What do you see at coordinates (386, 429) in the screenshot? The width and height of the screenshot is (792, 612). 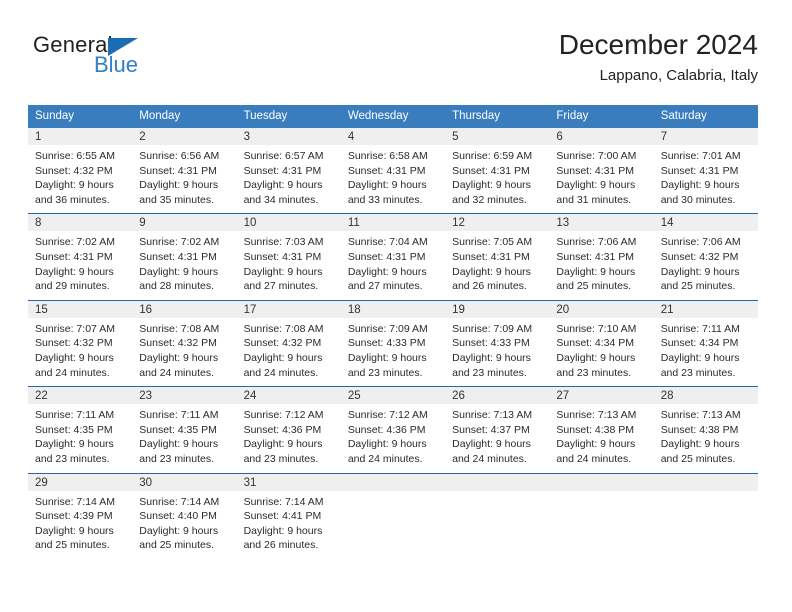 I see `day-detail-line: Sunset: 4:36 PM` at bounding box center [386, 429].